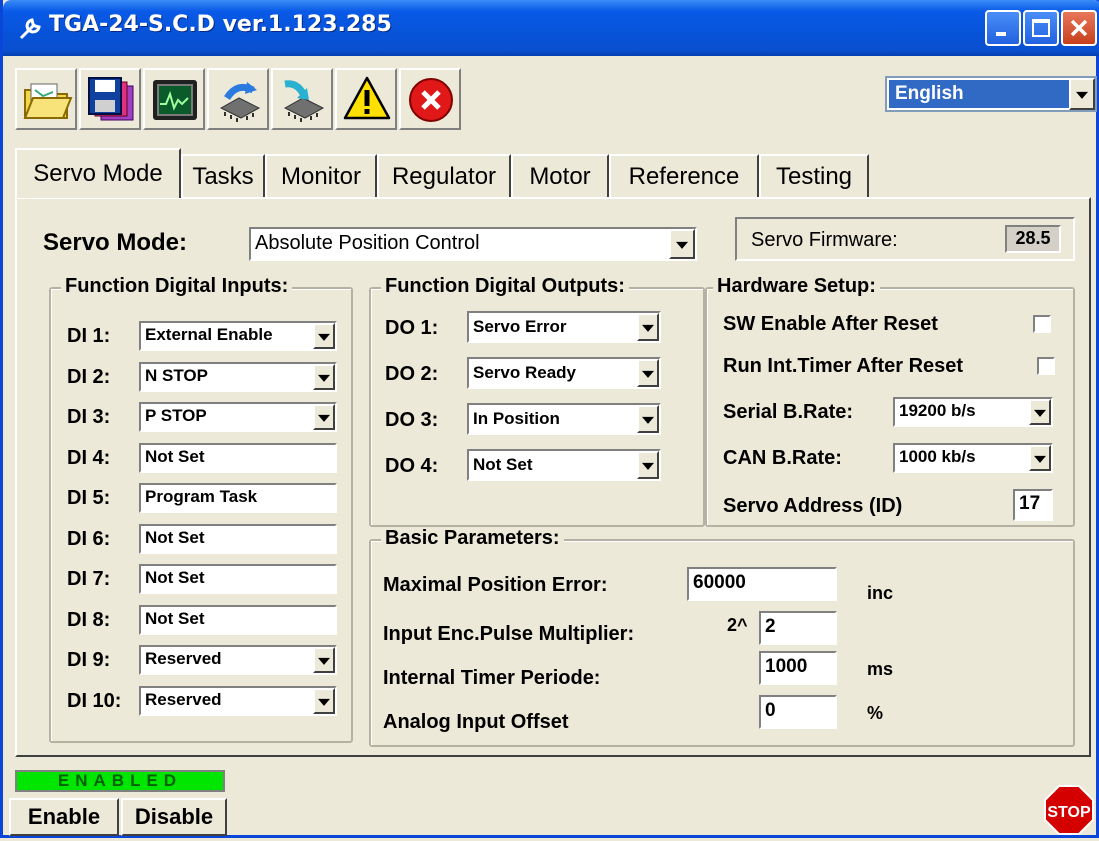 The width and height of the screenshot is (1099, 841). I want to click on close-icon, so click(1079, 28).